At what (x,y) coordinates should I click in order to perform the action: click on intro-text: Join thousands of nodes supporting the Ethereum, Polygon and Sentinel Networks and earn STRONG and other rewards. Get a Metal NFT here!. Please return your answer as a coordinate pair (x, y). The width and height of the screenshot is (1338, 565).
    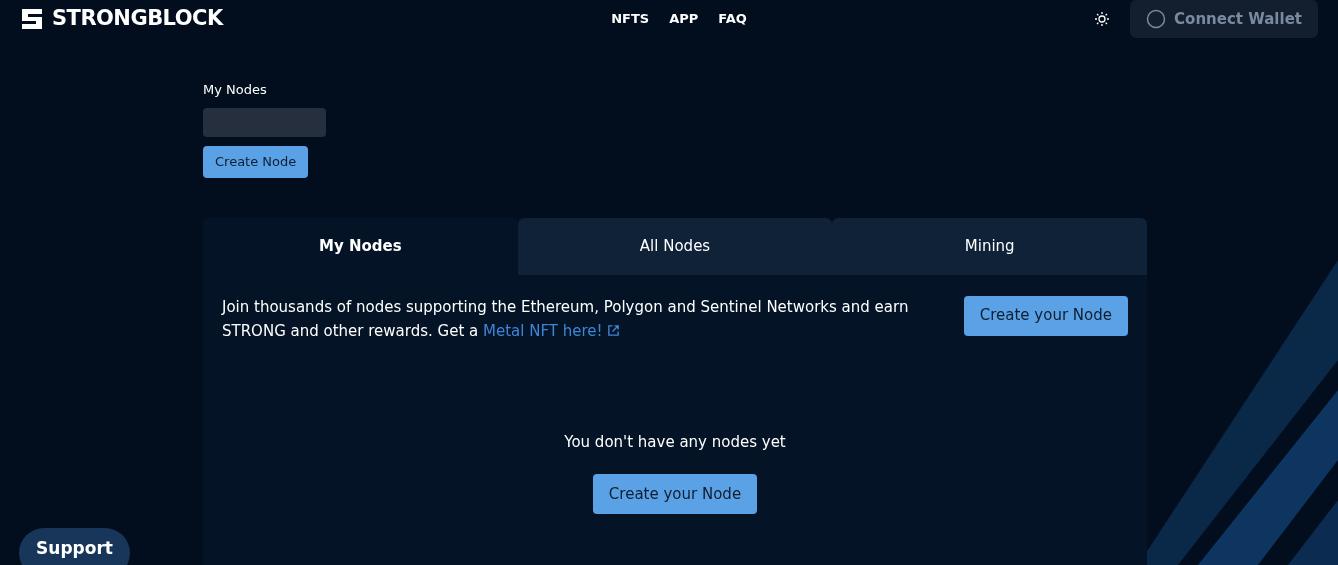
    Looking at the image, I should click on (567, 318).